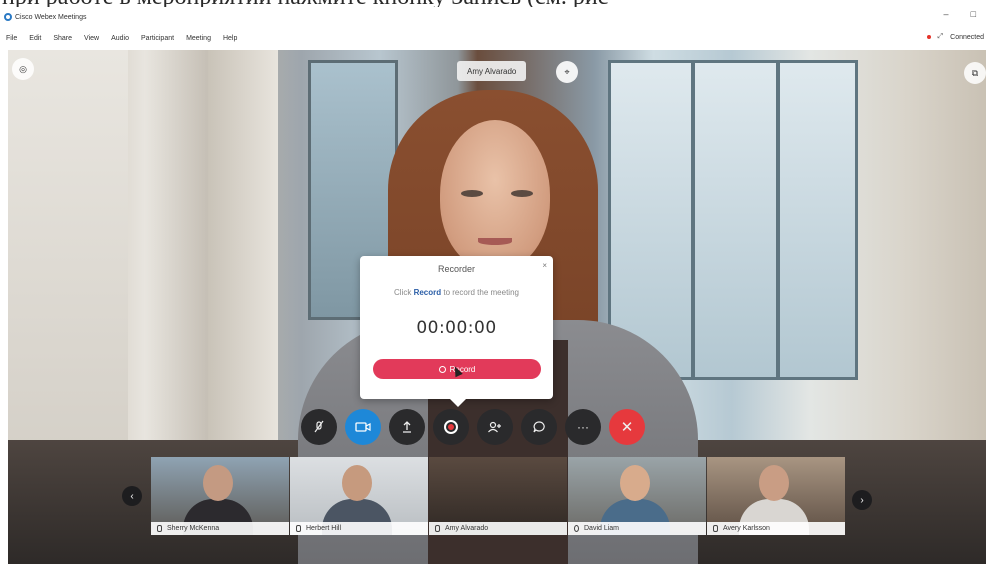  I want to click on menu-file: File, so click(11, 38).